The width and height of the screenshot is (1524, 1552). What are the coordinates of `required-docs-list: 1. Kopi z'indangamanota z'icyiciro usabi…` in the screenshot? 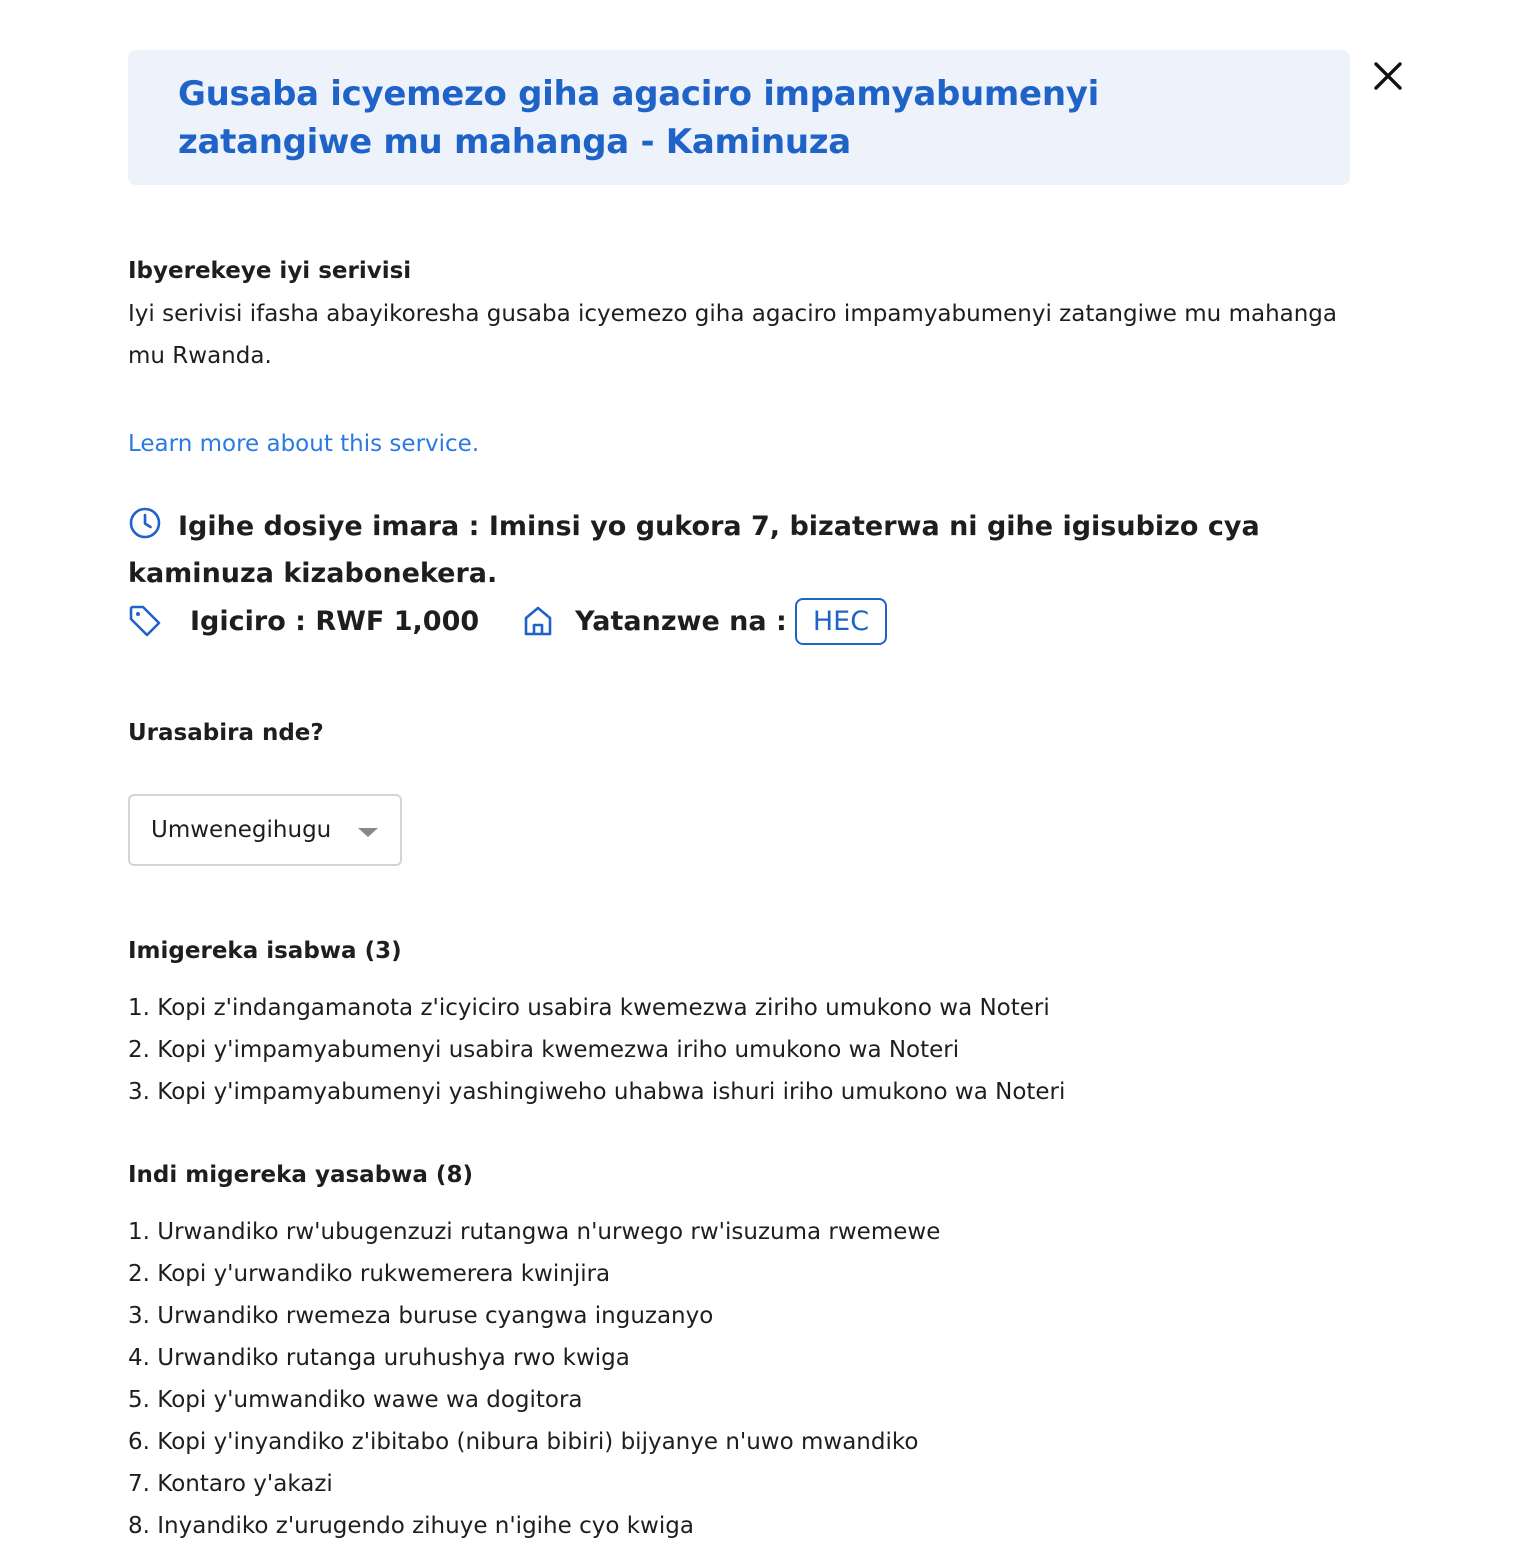 It's located at (596, 1050).